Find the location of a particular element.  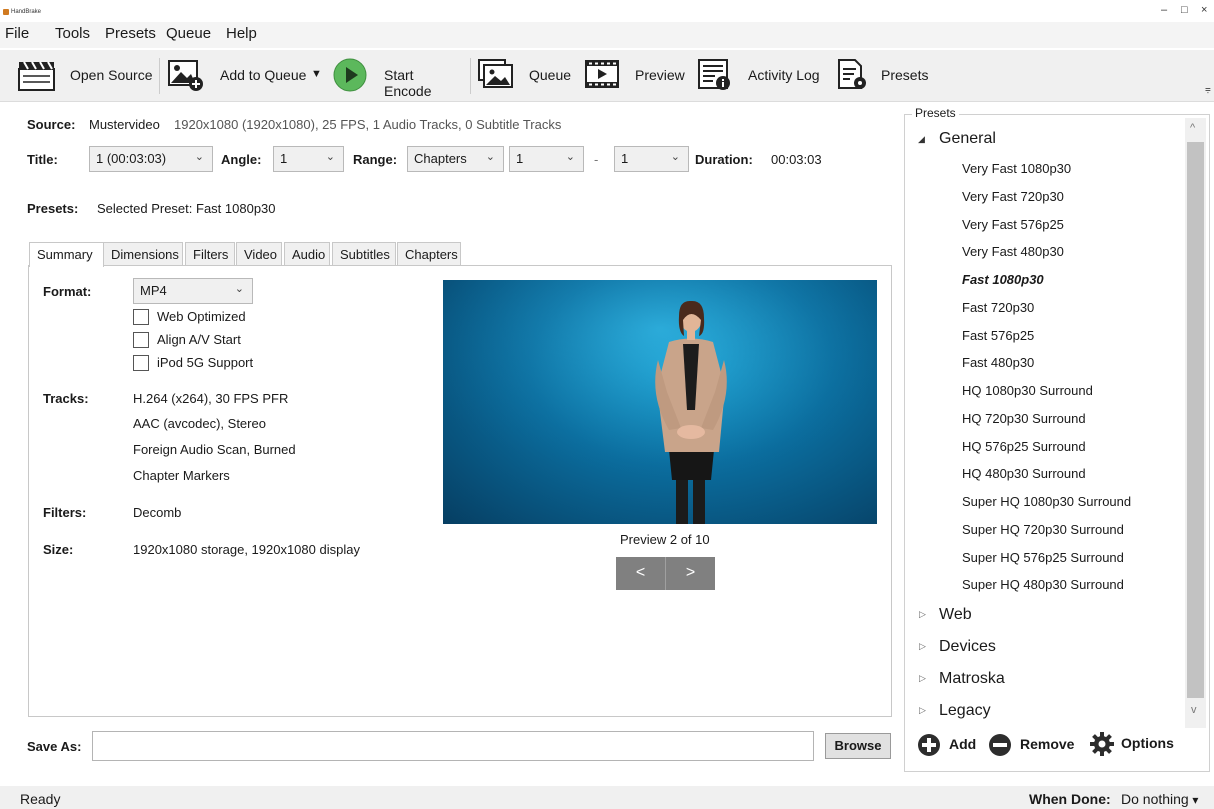

toolbar: Open Source Add to Queue ▼ Start Encode is located at coordinates (607, 76).